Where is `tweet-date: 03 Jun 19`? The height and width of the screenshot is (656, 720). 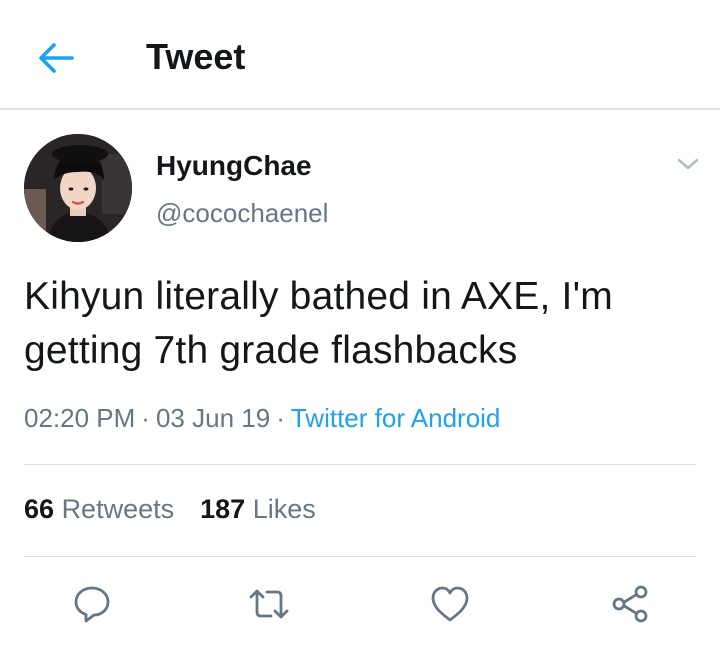
tweet-date: 03 Jun 19 is located at coordinates (213, 418).